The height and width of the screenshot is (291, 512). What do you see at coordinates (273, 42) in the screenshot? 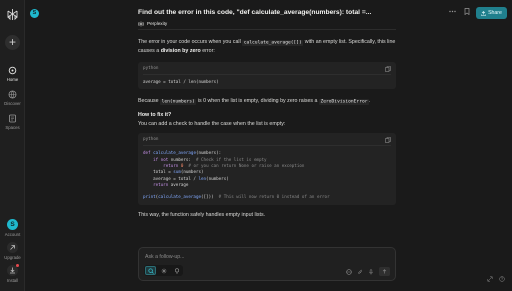
I see `inline-code: calculate_average([])` at bounding box center [273, 42].